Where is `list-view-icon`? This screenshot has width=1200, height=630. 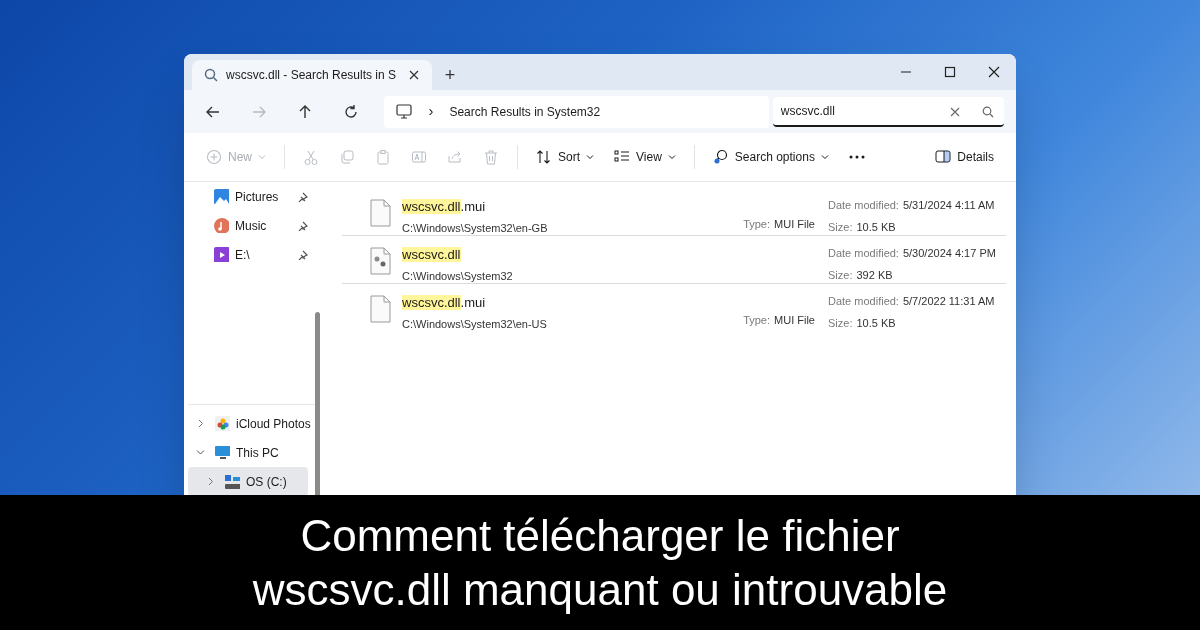
list-view-icon is located at coordinates (622, 157).